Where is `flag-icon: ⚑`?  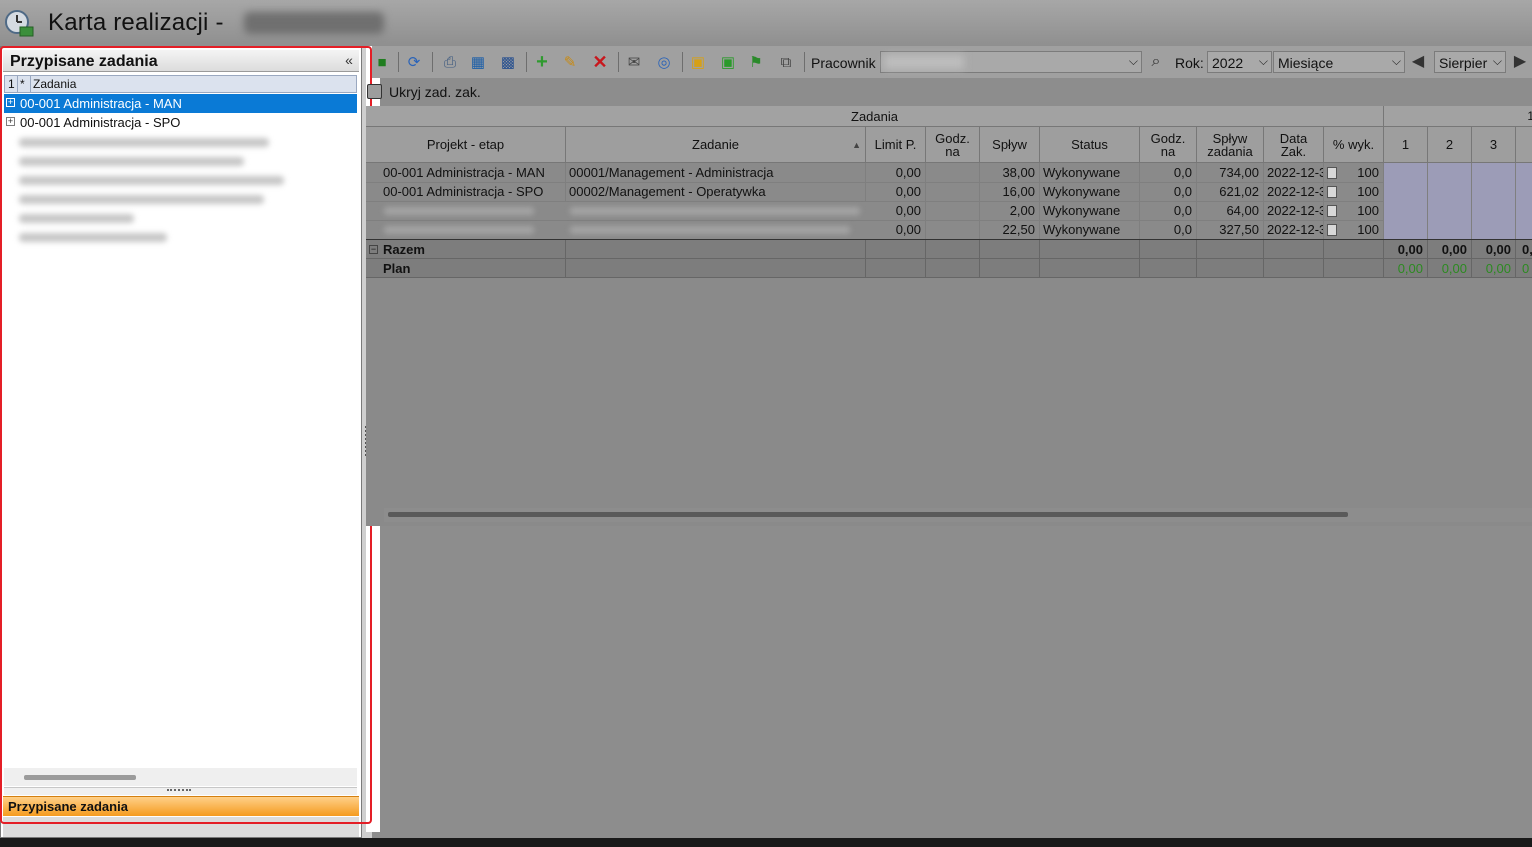
flag-icon: ⚑ is located at coordinates (756, 62).